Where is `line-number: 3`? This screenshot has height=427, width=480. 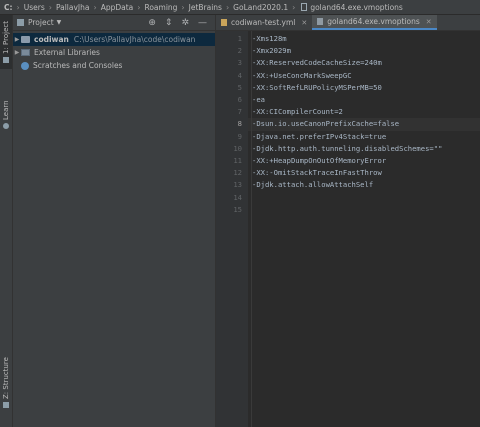 line-number: 3 is located at coordinates (239, 63).